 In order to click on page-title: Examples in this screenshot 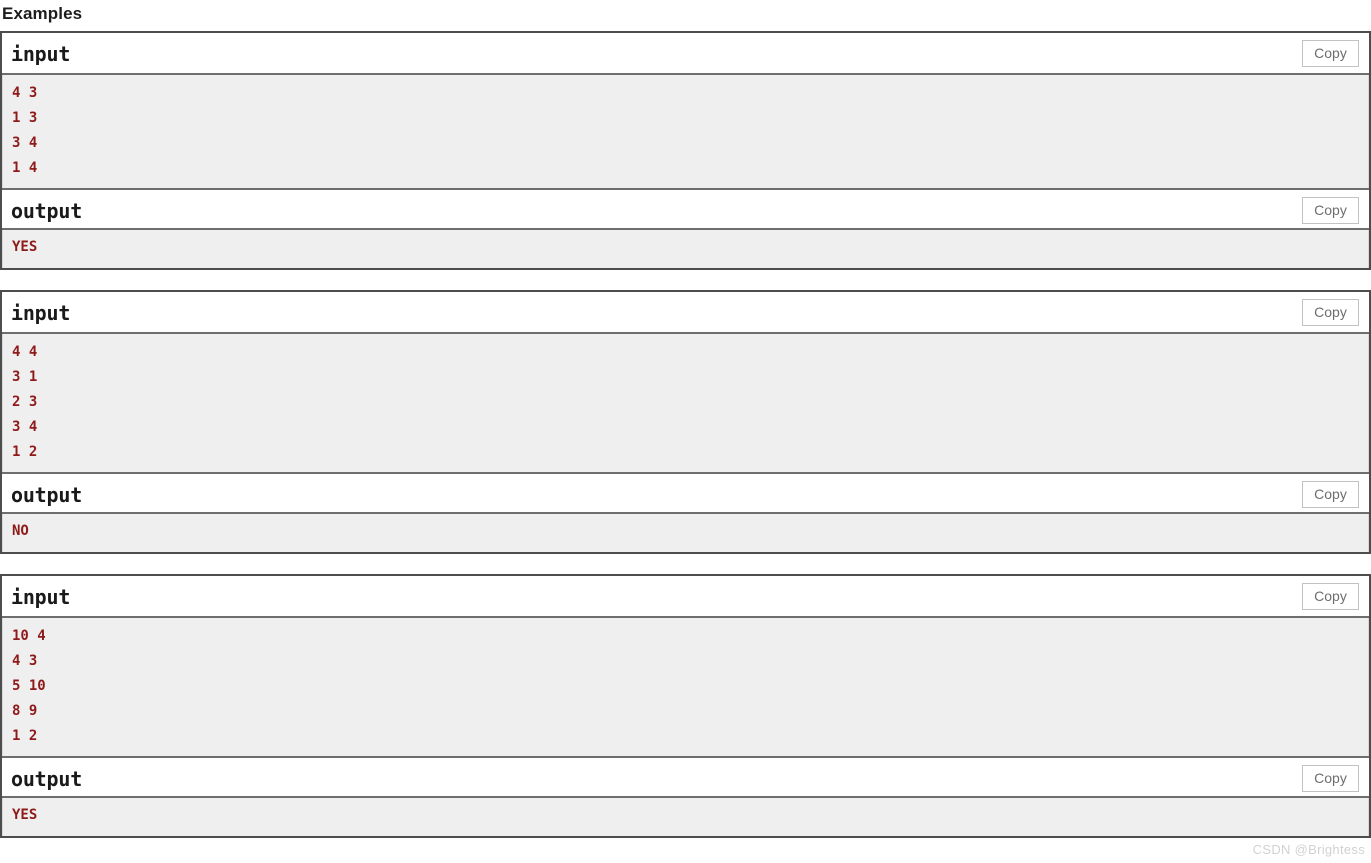, I will do `click(42, 13)`.